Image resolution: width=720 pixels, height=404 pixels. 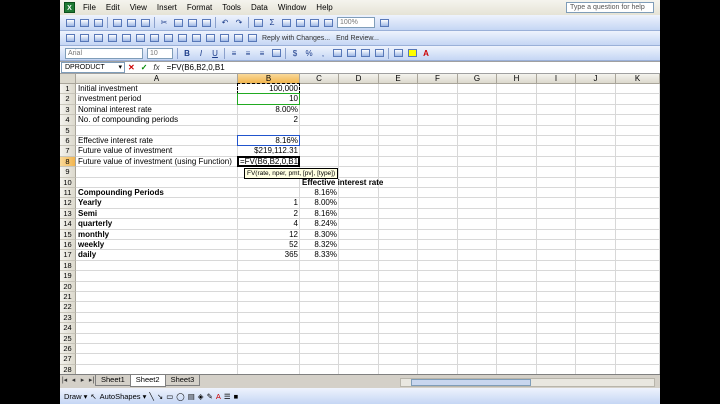 I want to click on fill-bucket-icon: ◈, so click(x=201, y=396).